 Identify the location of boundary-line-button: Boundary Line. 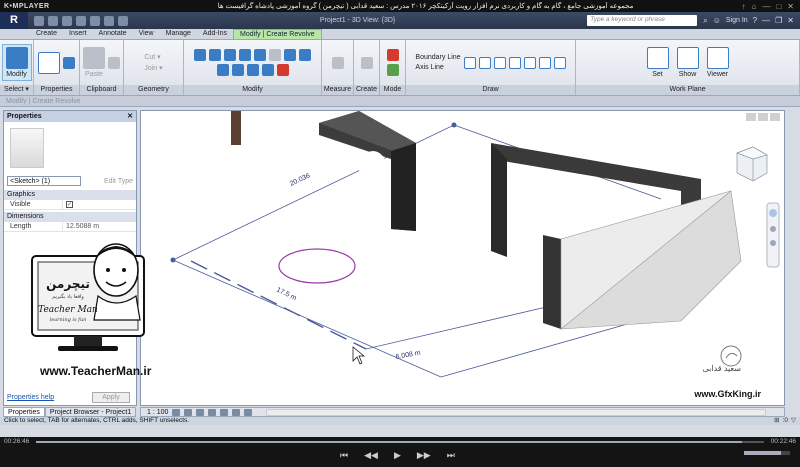
(437, 57).